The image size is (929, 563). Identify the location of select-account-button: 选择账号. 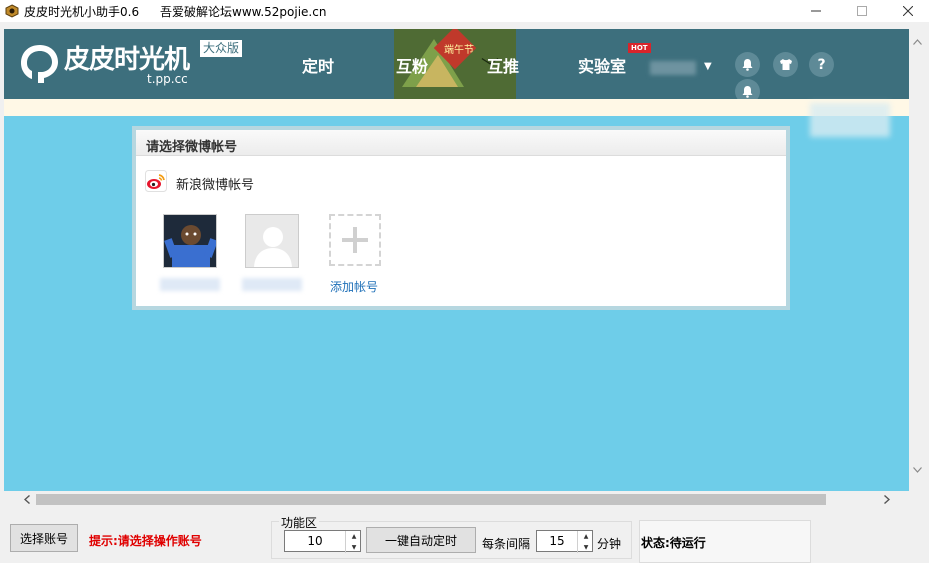
(44, 538).